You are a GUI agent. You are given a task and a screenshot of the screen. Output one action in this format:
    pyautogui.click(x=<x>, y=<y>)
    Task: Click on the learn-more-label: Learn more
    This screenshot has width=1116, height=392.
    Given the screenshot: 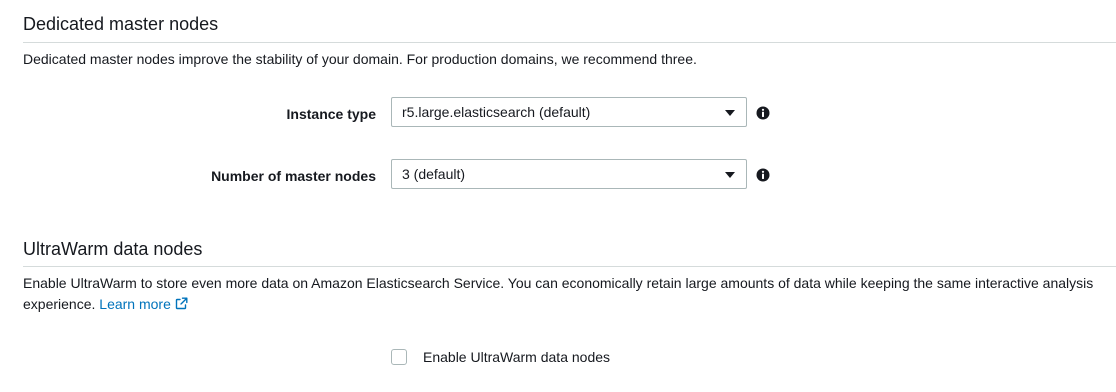 What is the action you would take?
    pyautogui.click(x=135, y=304)
    